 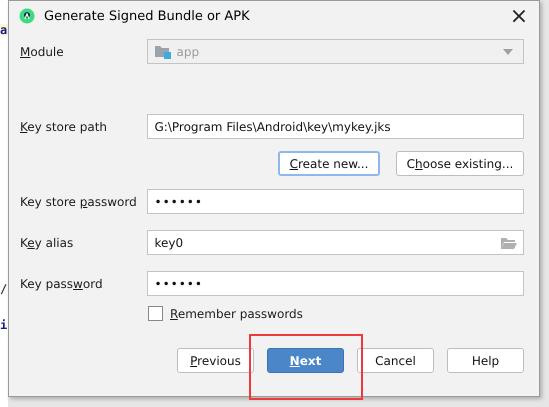 What do you see at coordinates (62, 283) in the screenshot?
I see `field-label: Key password` at bounding box center [62, 283].